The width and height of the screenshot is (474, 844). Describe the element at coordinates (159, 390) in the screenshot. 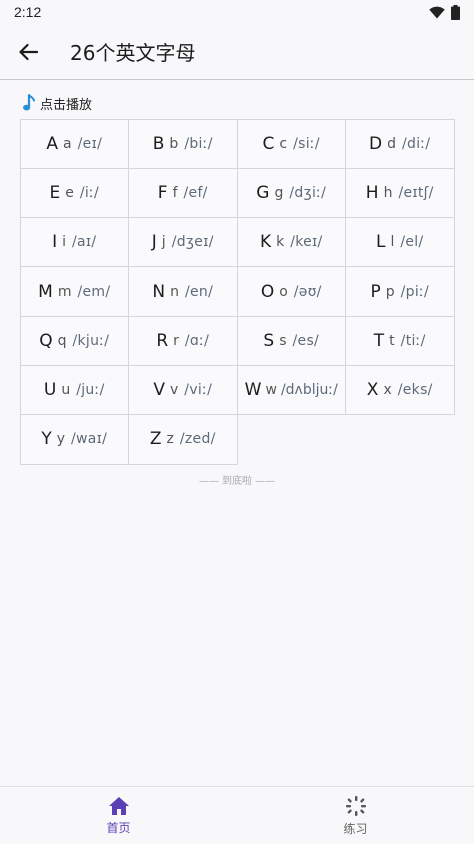

I see `letter-uppercase: V` at that location.